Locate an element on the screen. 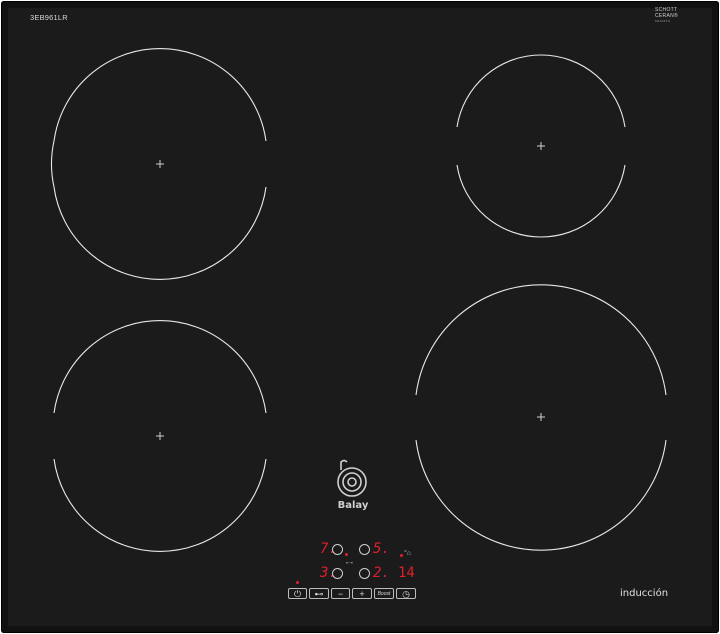 The height and width of the screenshot is (634, 720). zone-select-rear-left is located at coordinates (337, 549).